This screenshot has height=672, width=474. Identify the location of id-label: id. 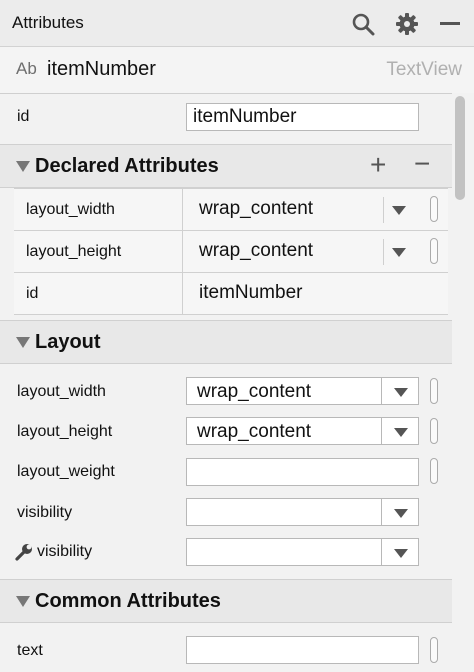
(23, 116).